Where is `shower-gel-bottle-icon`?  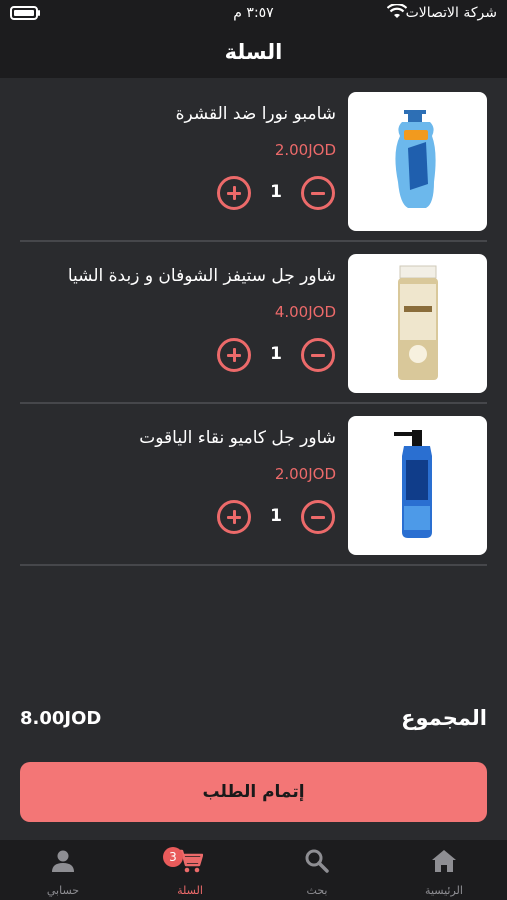
shower-gel-bottle-icon is located at coordinates (418, 322).